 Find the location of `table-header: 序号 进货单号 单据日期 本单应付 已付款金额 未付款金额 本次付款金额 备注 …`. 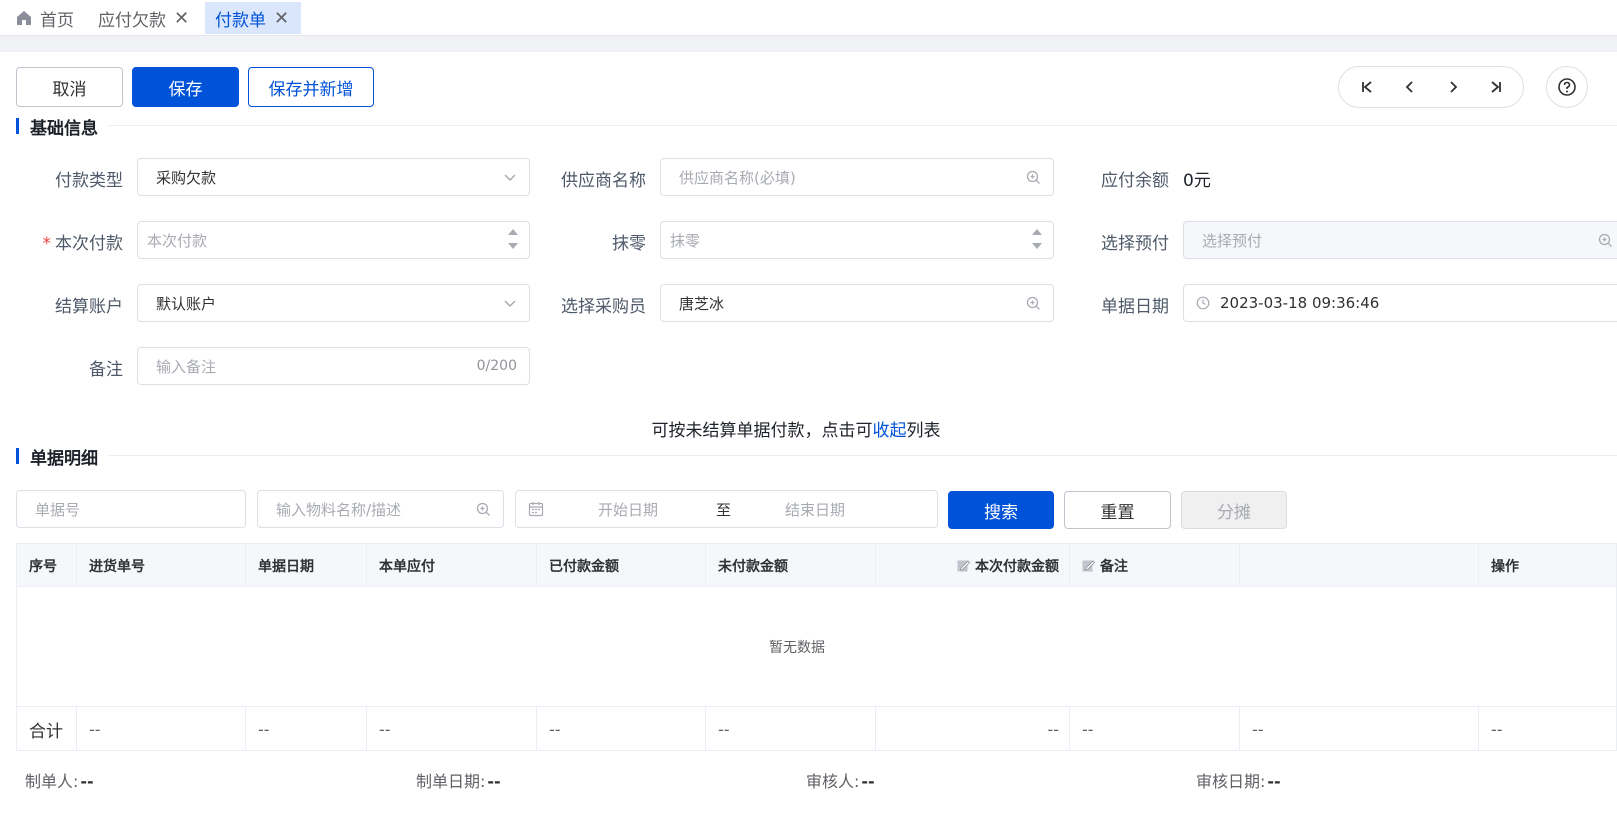

table-header: 序号 进货单号 单据日期 本单应付 已付款金额 未付款金额 本次付款金额 备注 … is located at coordinates (816, 565).